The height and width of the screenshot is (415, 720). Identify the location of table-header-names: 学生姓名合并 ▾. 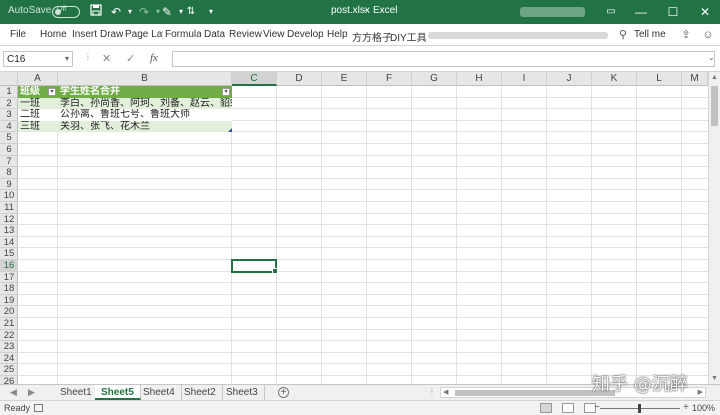
(145, 92).